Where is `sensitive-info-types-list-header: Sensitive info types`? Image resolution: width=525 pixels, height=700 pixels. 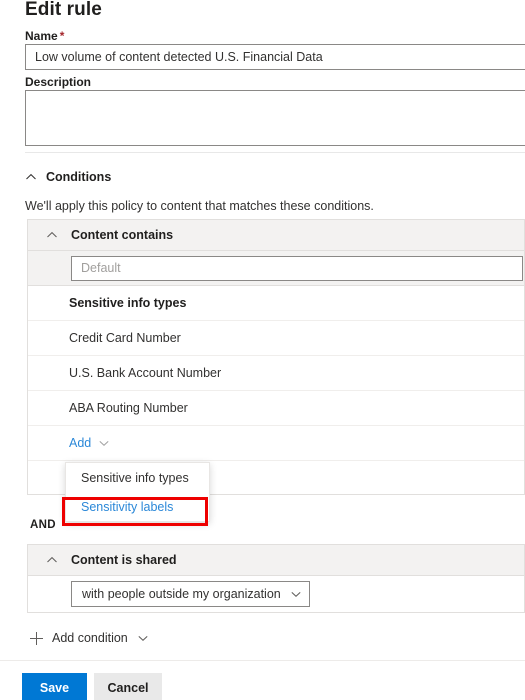
sensitive-info-types-list-header: Sensitive info types is located at coordinates (276, 303).